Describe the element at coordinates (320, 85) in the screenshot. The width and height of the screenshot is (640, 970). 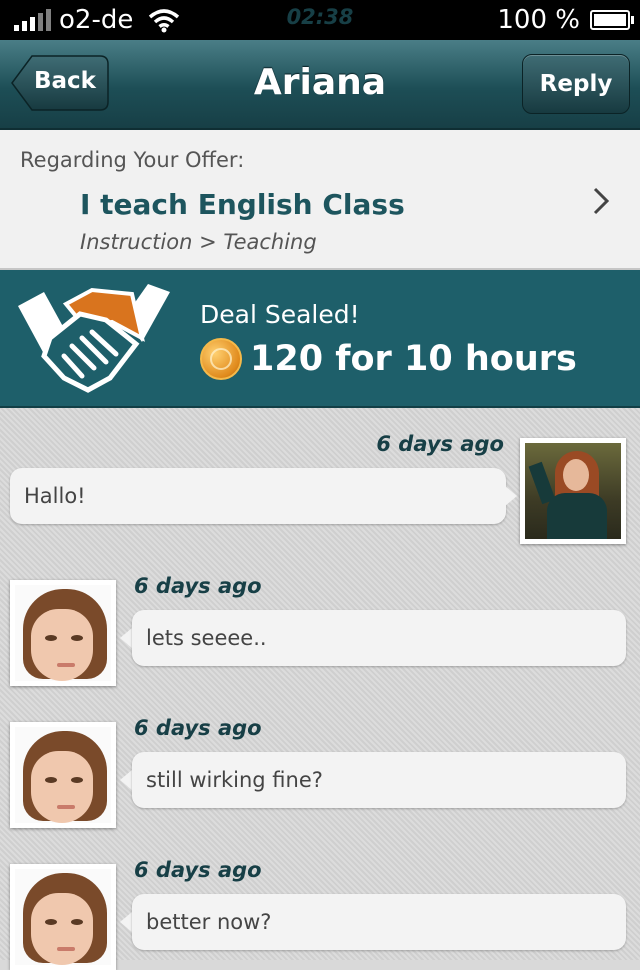
I see `navigation-bar: Back Ariana Reply` at that location.